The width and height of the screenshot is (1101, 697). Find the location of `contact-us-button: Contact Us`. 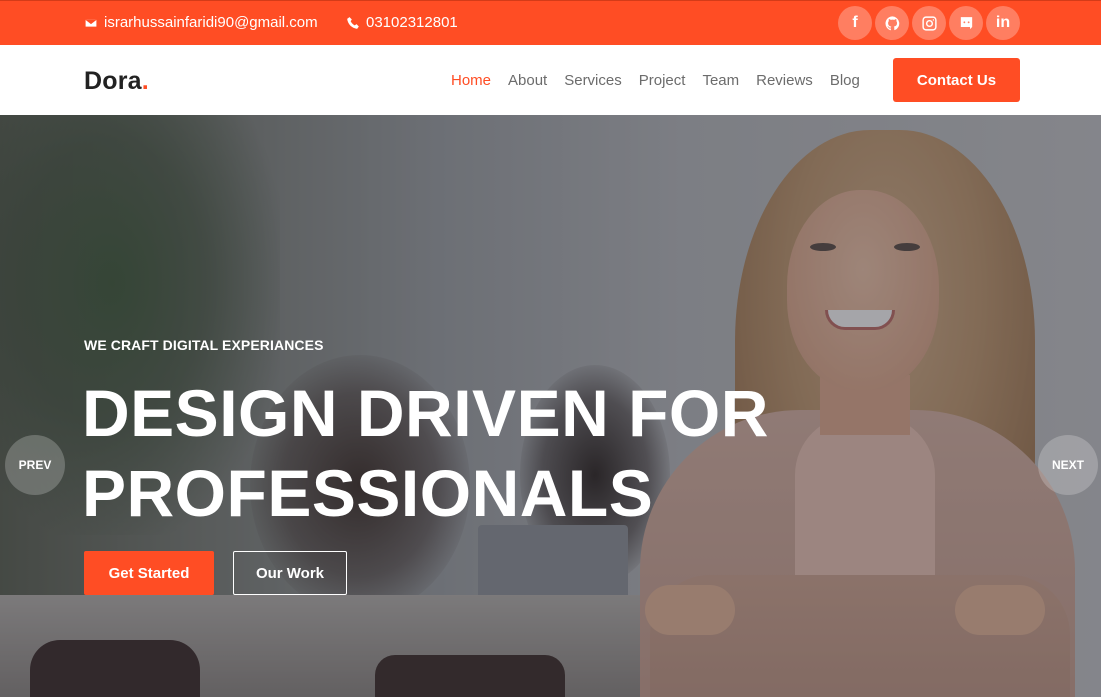

contact-us-button: Contact Us is located at coordinates (956, 80).